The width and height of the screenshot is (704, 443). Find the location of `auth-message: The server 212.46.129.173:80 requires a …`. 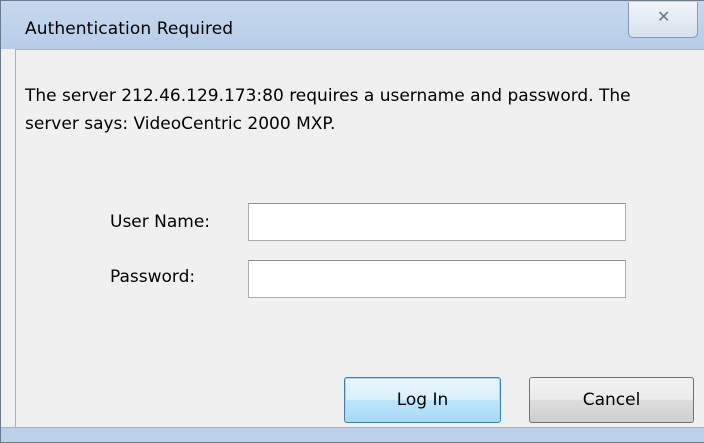

auth-message: The server 212.46.129.173:80 requires a … is located at coordinates (328, 110).